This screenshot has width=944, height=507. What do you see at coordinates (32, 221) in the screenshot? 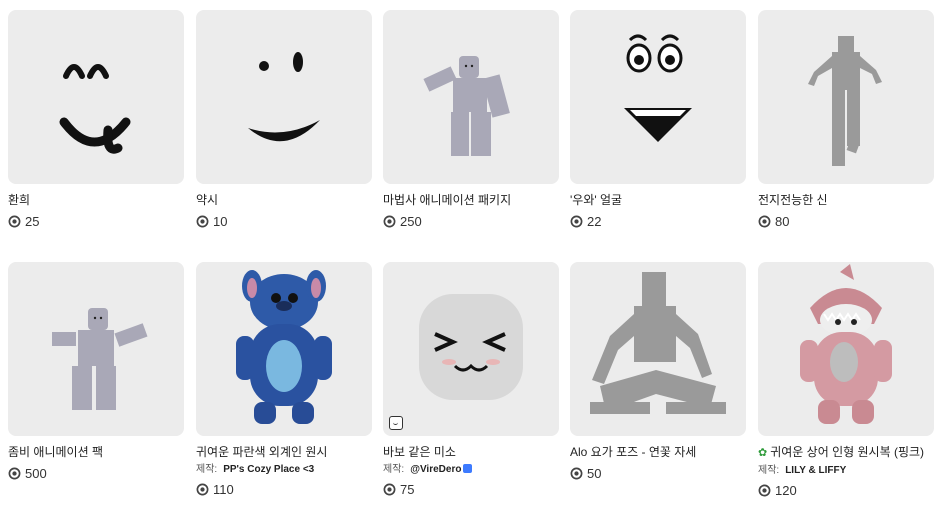
I see `price-value: 25` at bounding box center [32, 221].